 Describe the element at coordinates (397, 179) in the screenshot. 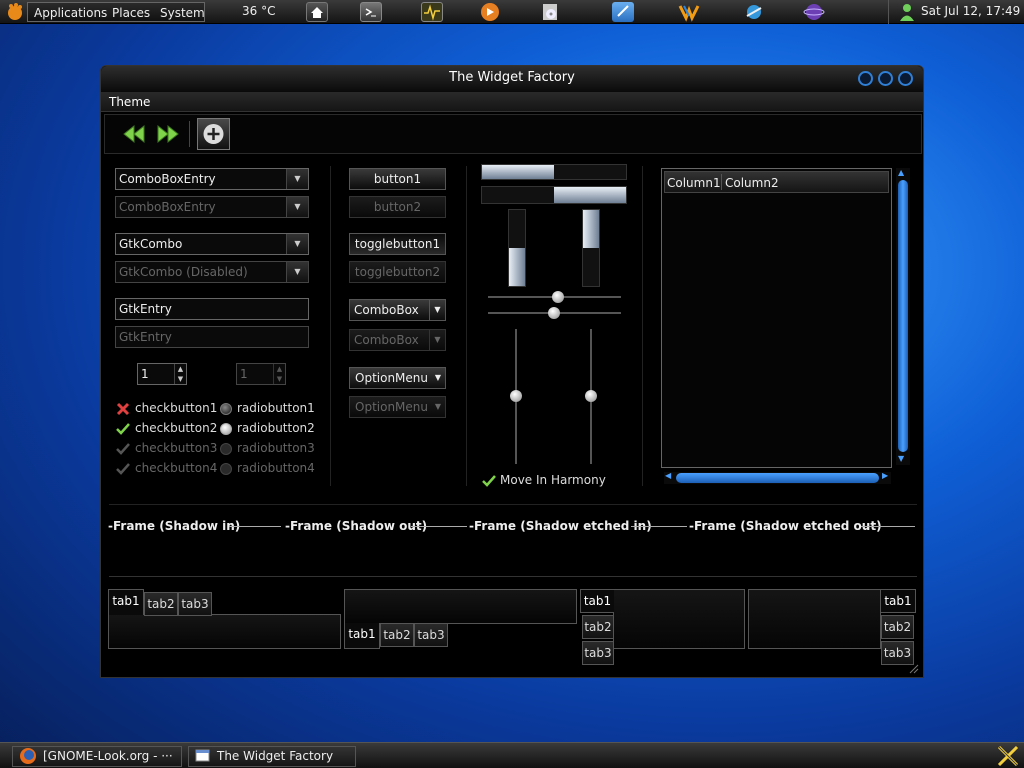

I see `button1: button1` at that location.